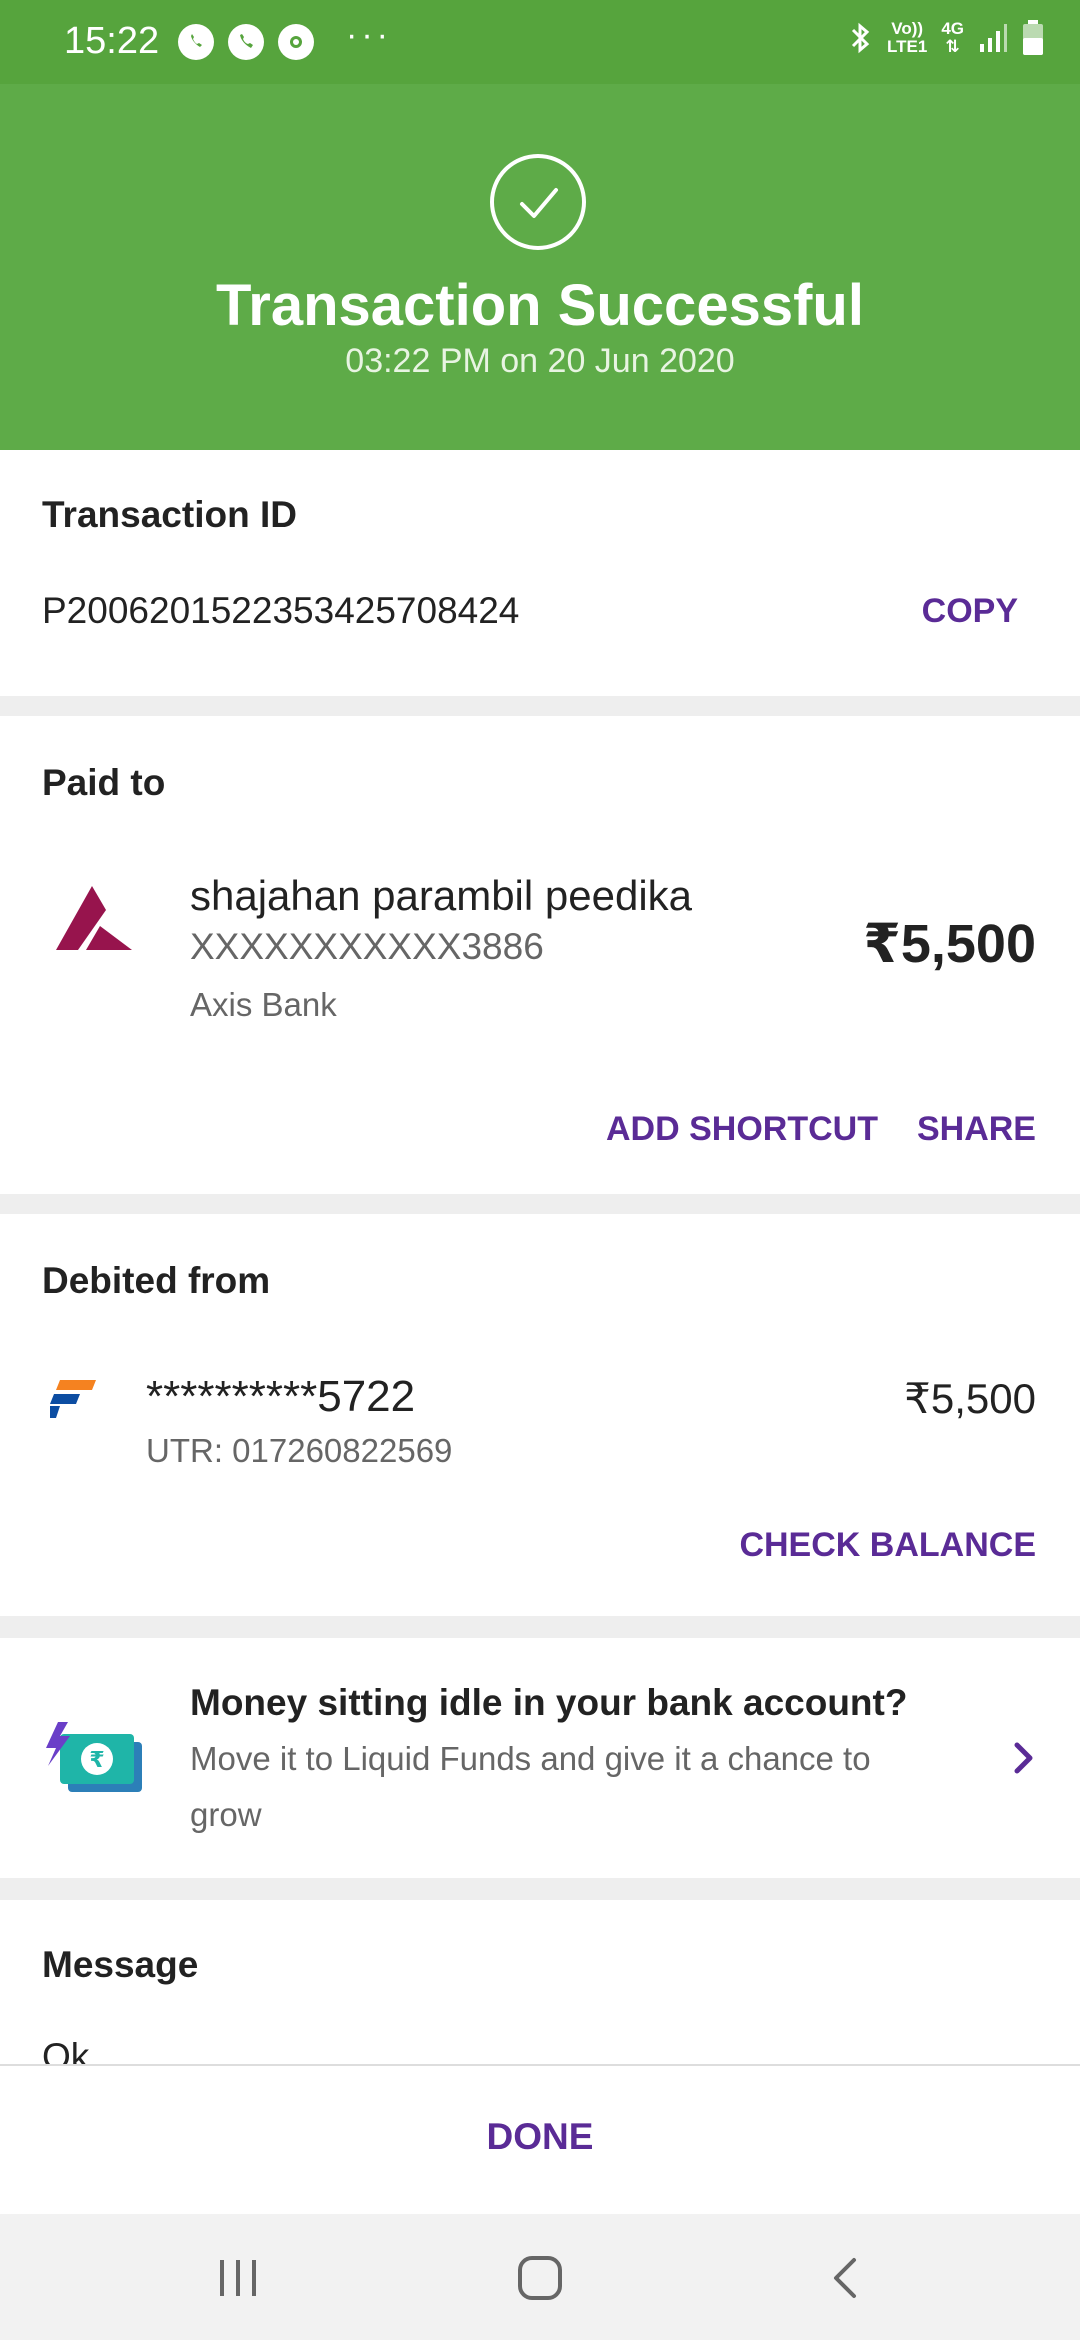 The image size is (1080, 2340). What do you see at coordinates (369, 34) in the screenshot?
I see `more-notifications-icon: ···` at bounding box center [369, 34].